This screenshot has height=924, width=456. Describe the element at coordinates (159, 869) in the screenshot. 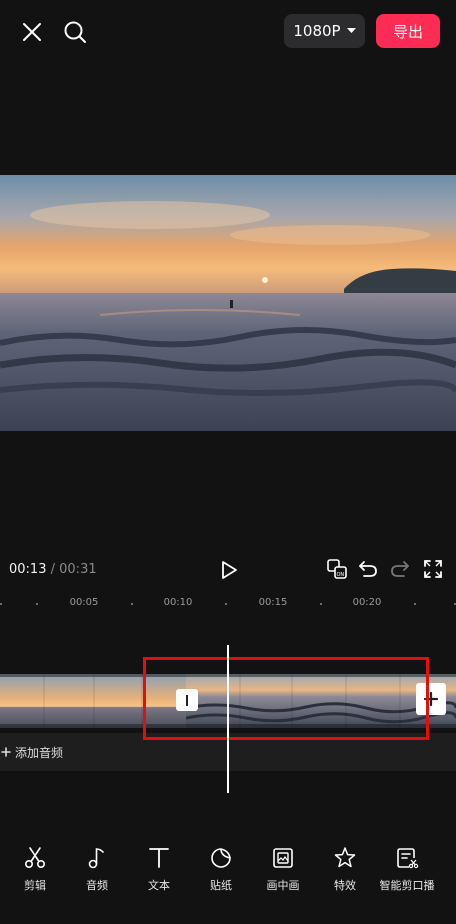

I see `tool-text: 文本` at that location.